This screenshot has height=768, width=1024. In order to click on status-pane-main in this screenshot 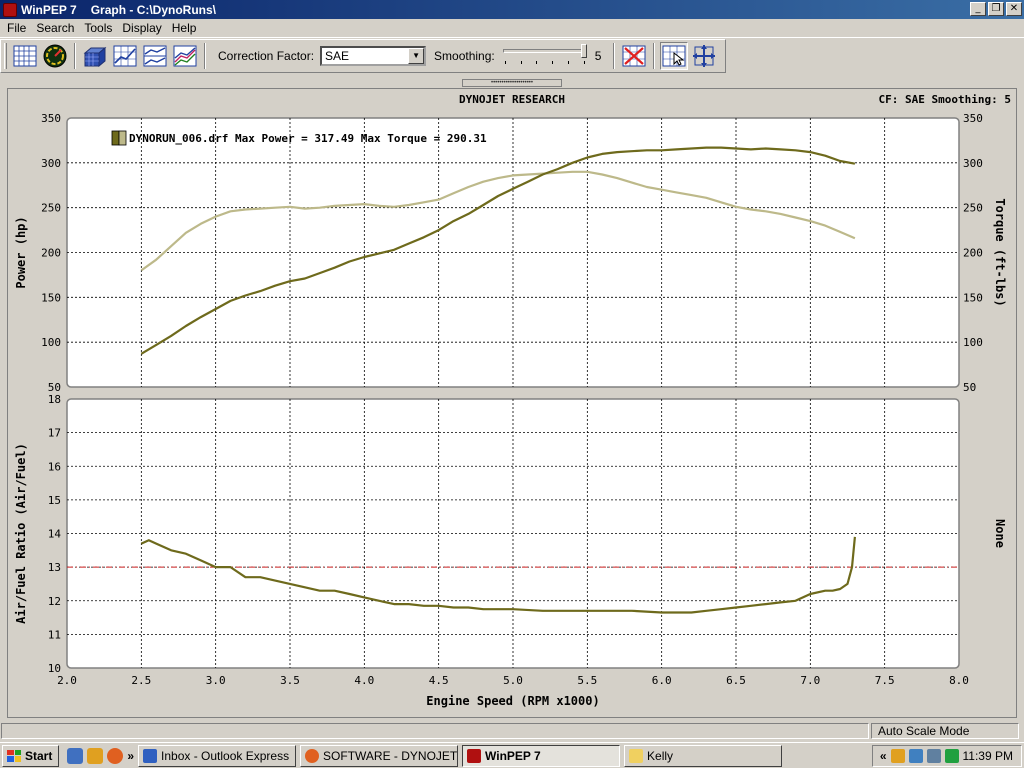, I will do `click(435, 731)`.